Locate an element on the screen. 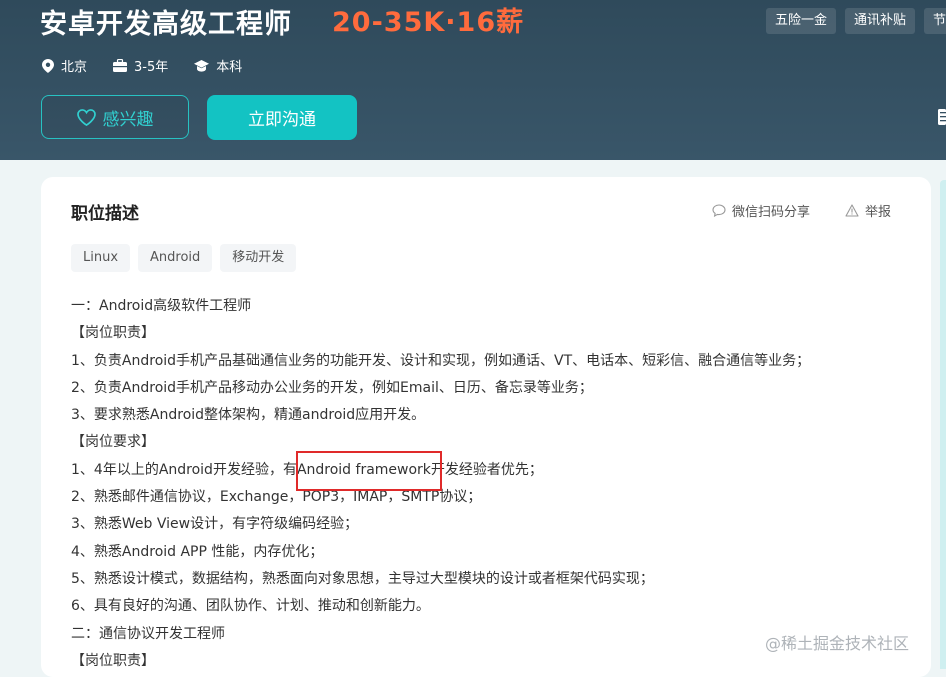  skill-tag: Android is located at coordinates (175, 258).